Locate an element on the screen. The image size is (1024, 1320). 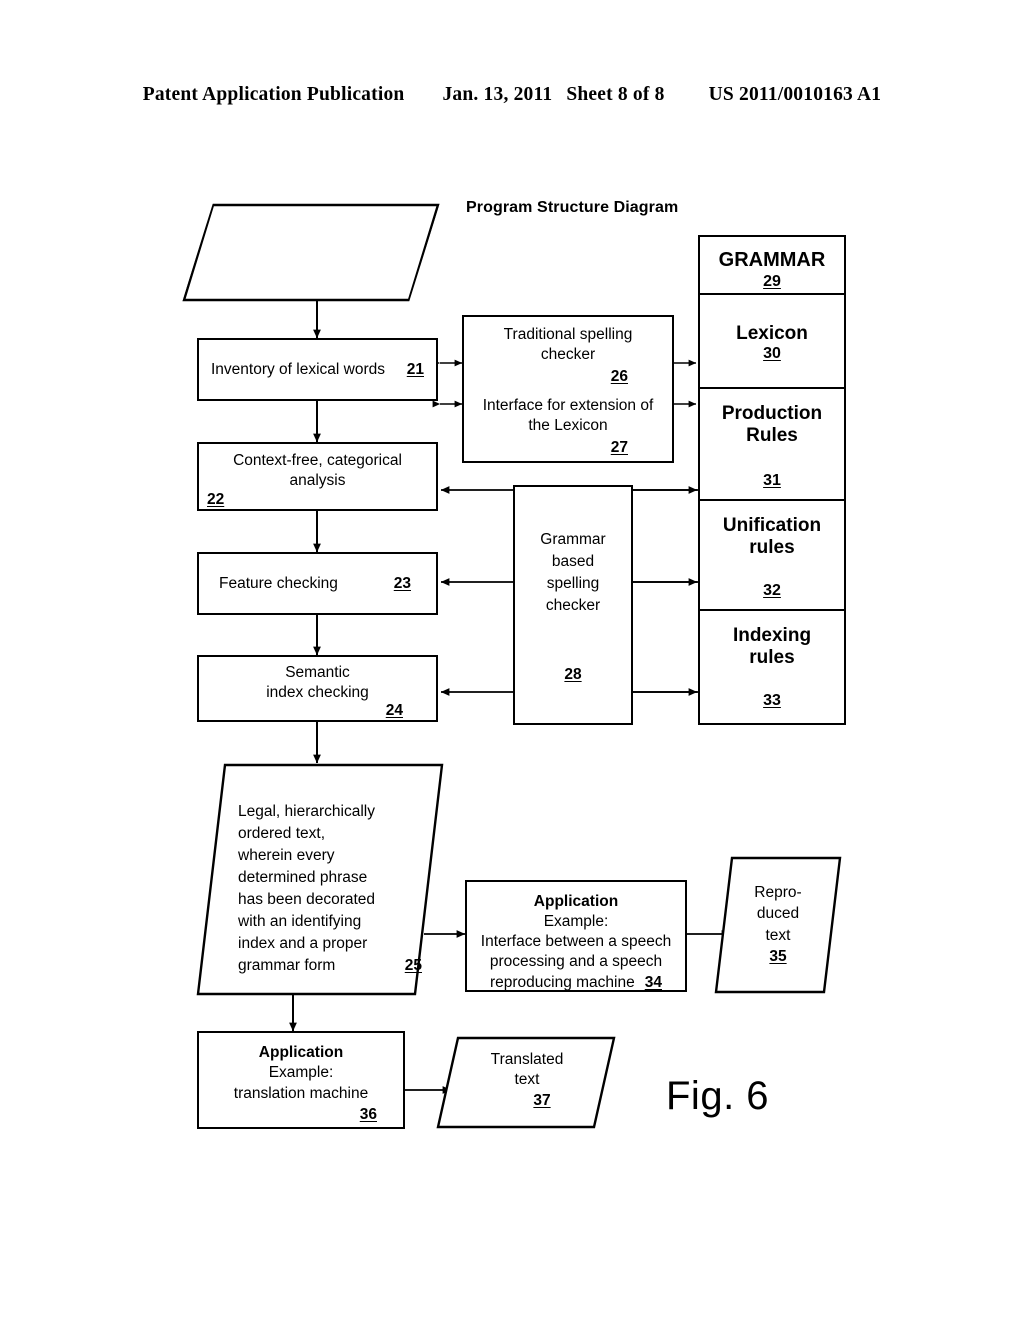
node-32-unification-rules: Unification rules 32 is located at coordinates (772, 556).